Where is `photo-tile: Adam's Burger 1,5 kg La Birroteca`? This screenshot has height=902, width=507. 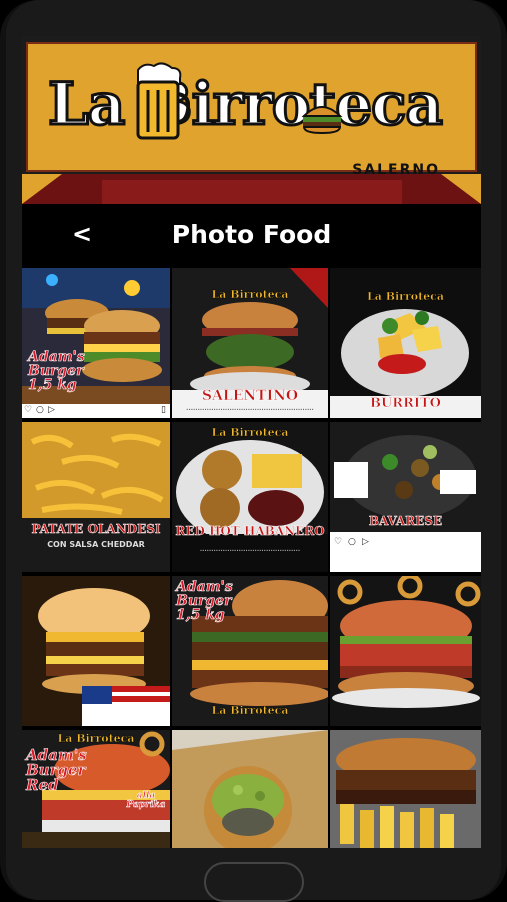 photo-tile: Adam's Burger 1,5 kg La Birroteca is located at coordinates (250, 651).